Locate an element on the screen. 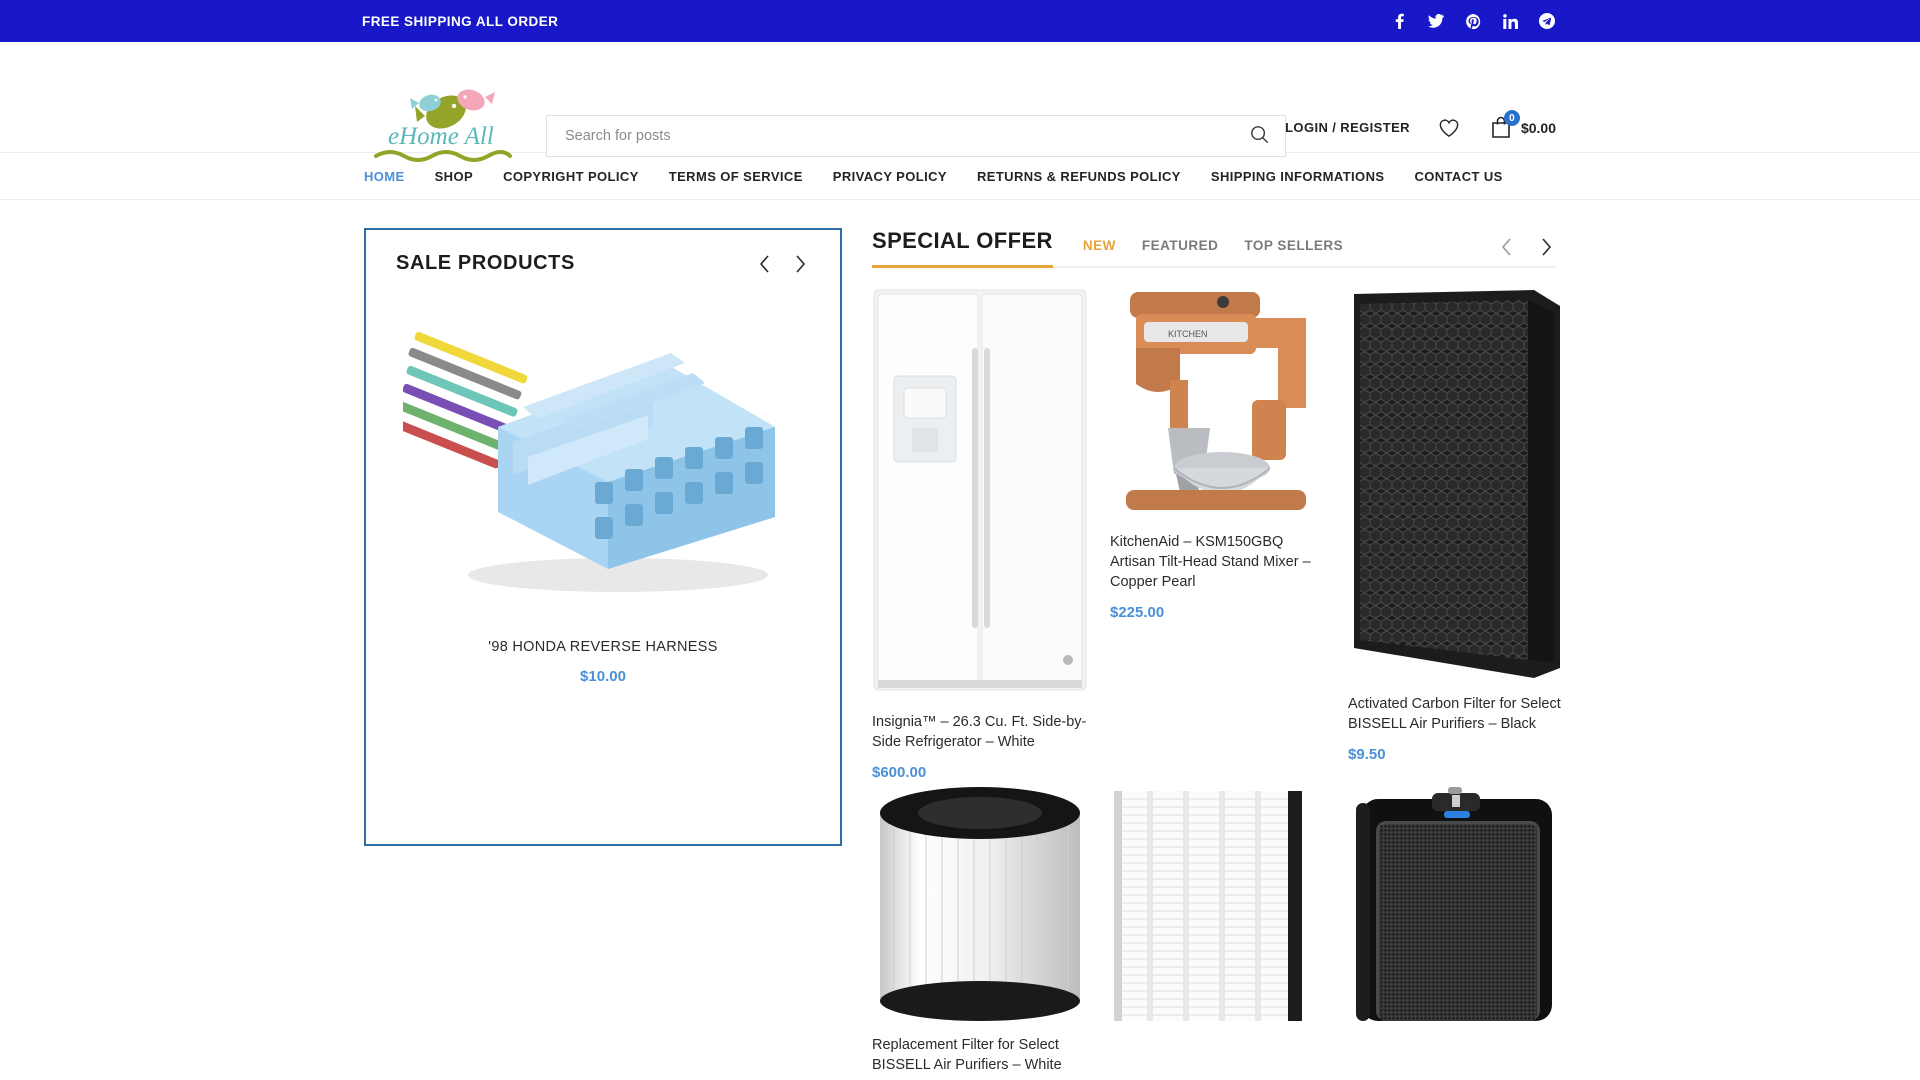 The height and width of the screenshot is (1080, 1920). sale-products-carousel-controls is located at coordinates (782, 264).